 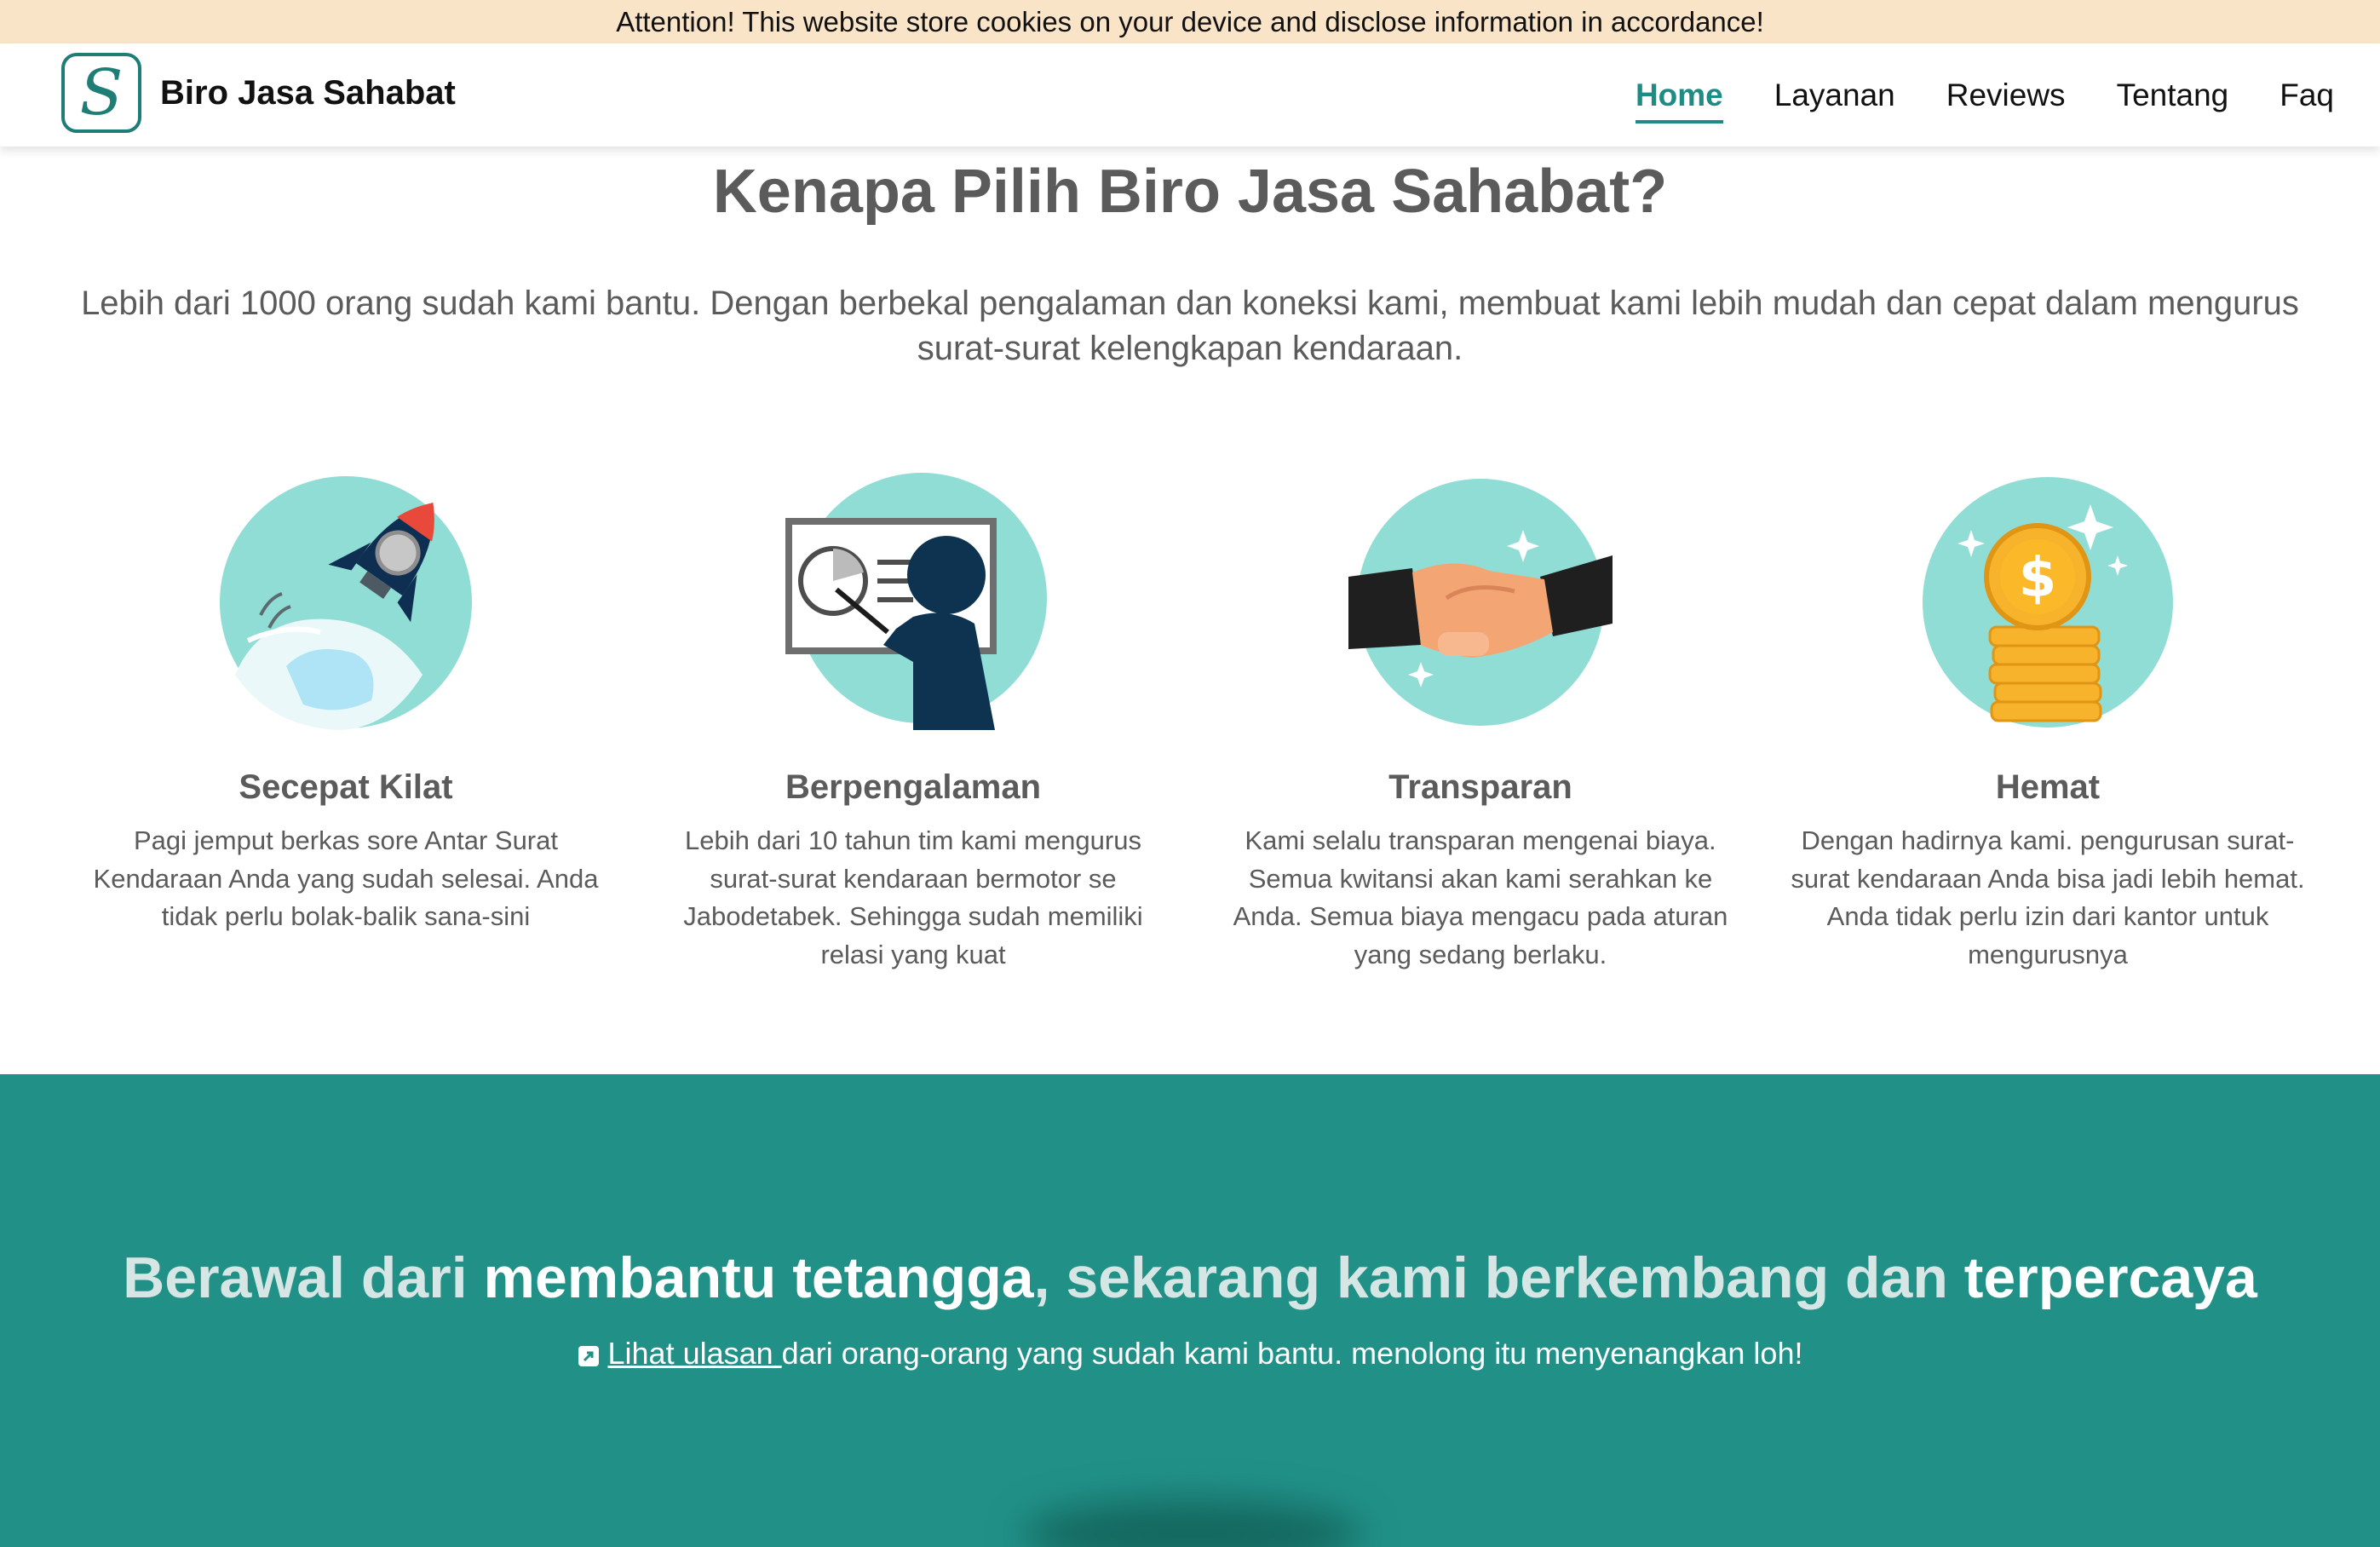 I want to click on rocket-icon, so click(x=346, y=603).